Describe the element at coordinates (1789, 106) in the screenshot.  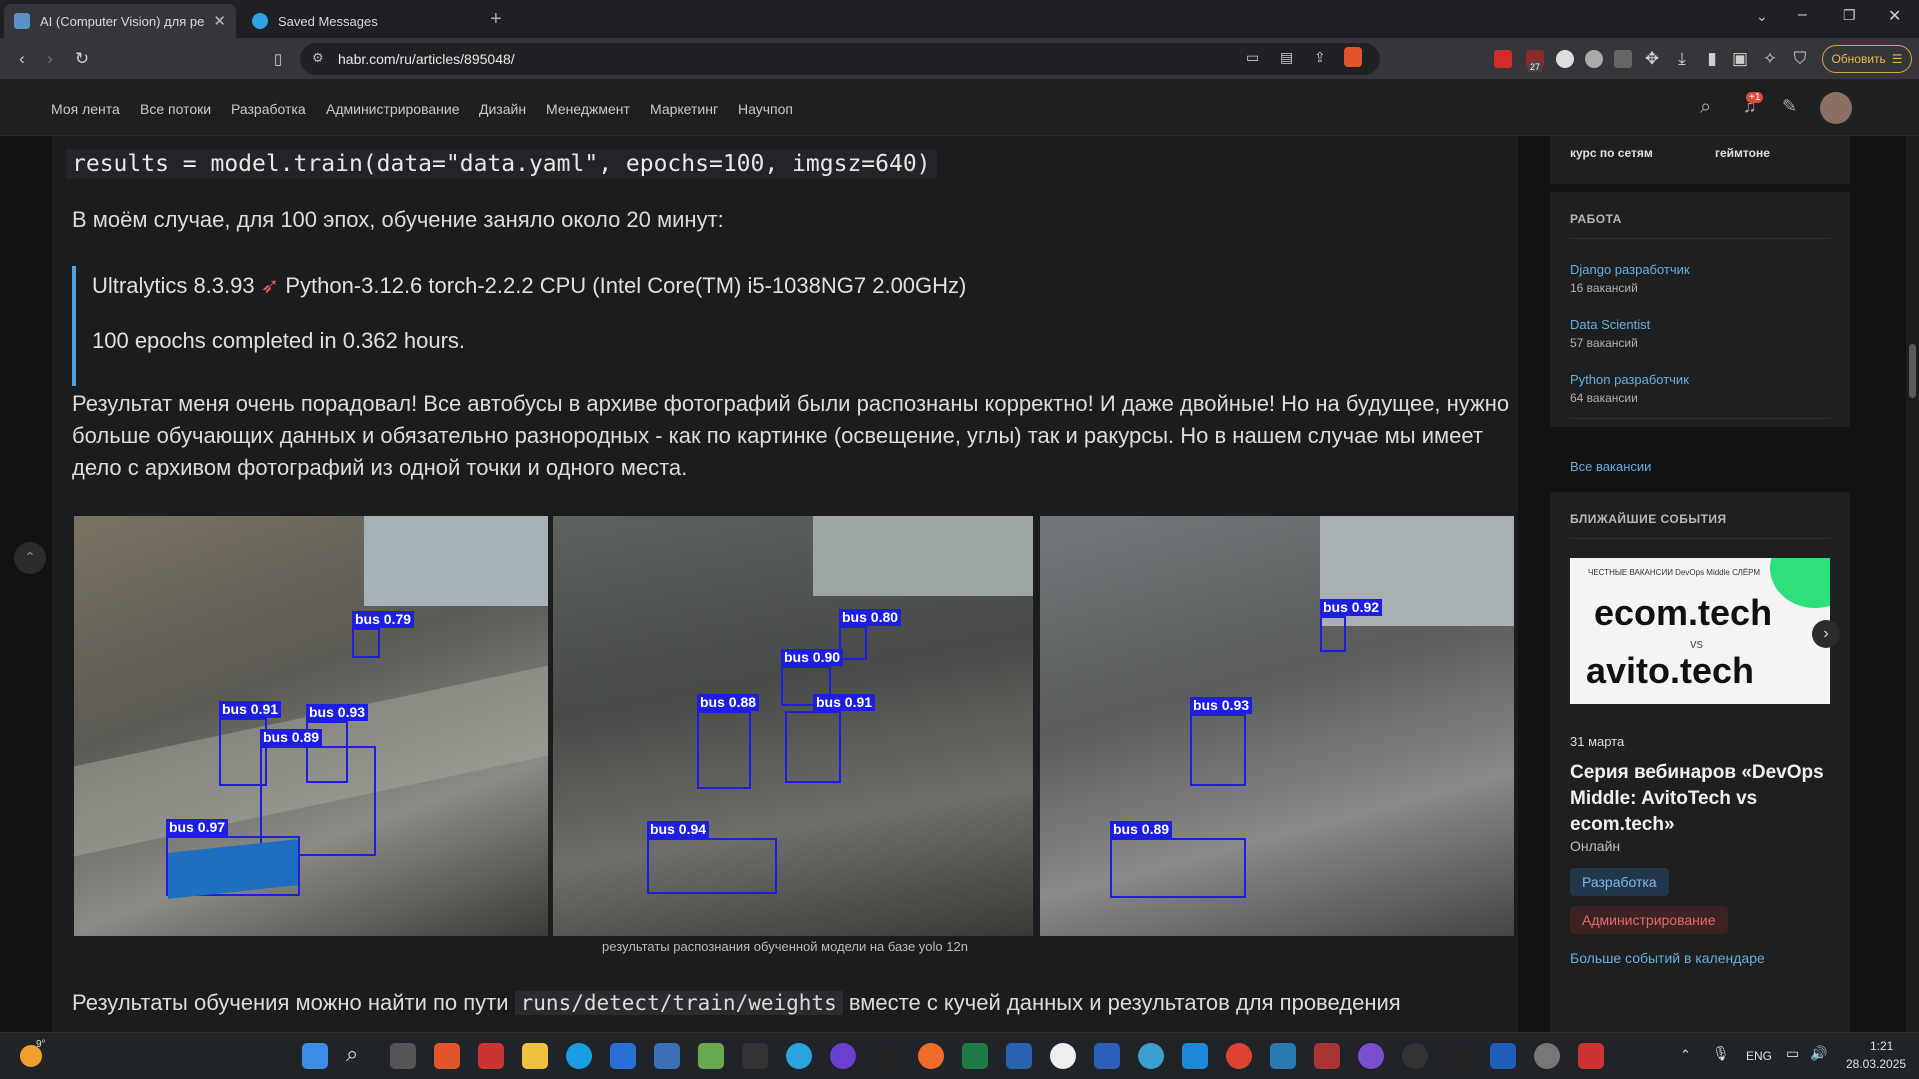
I see `write-pen-icon: ✎` at that location.